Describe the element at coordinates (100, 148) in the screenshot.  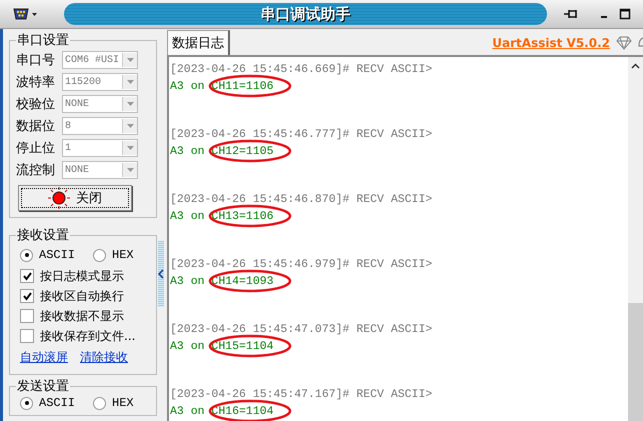
I see `dropdown: 1` at that location.